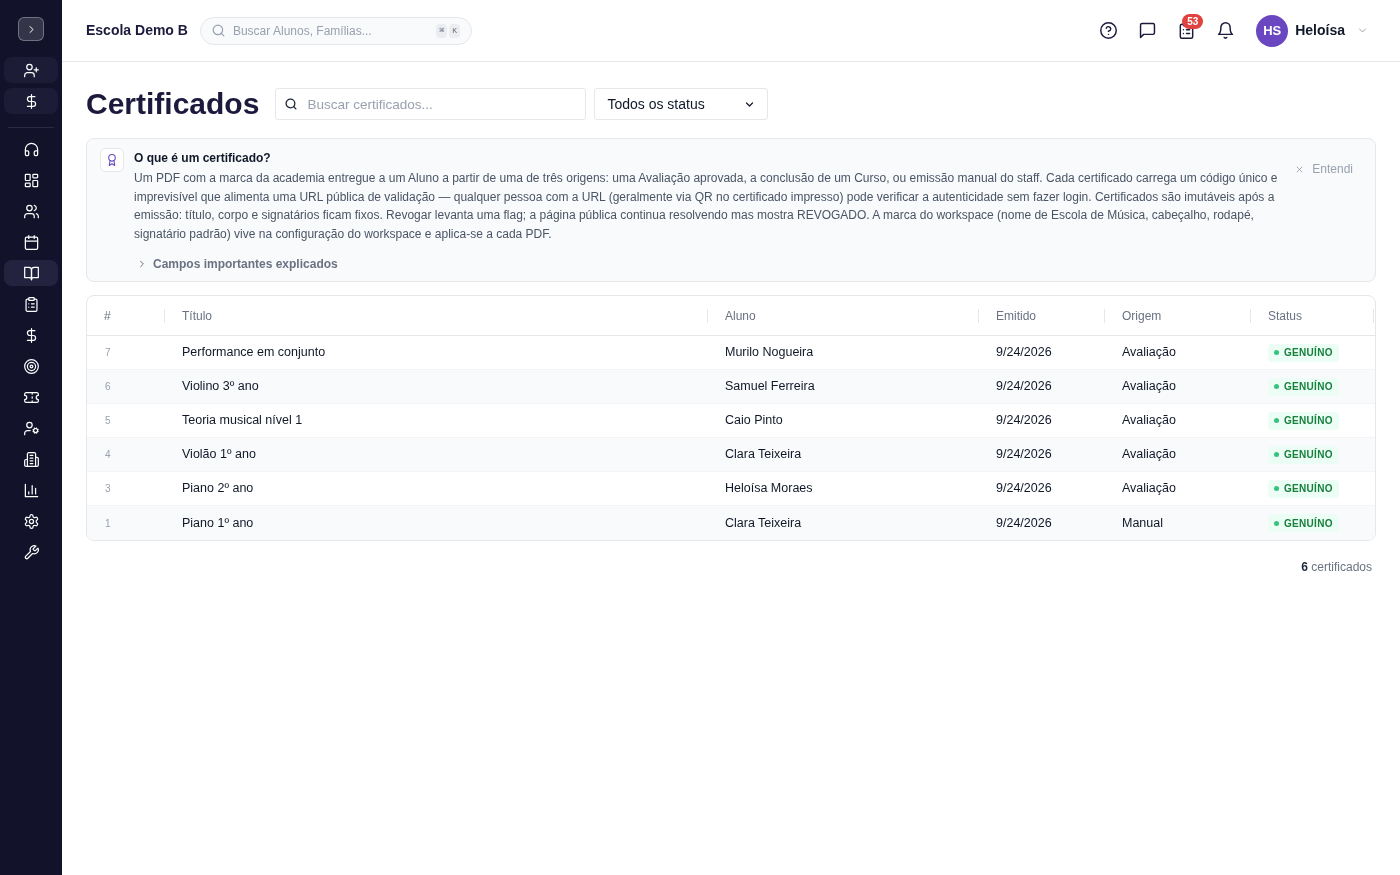 This screenshot has height=875, width=1400. What do you see at coordinates (173, 104) in the screenshot?
I see `page-title: Certificados` at bounding box center [173, 104].